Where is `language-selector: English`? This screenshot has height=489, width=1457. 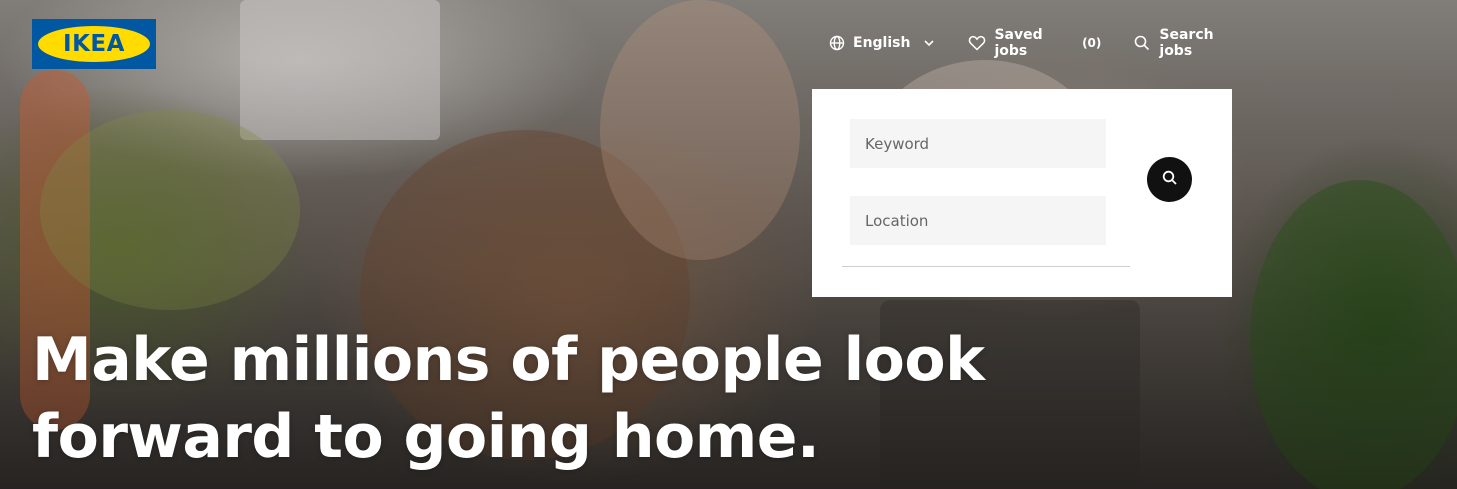 language-selector: English is located at coordinates (882, 43).